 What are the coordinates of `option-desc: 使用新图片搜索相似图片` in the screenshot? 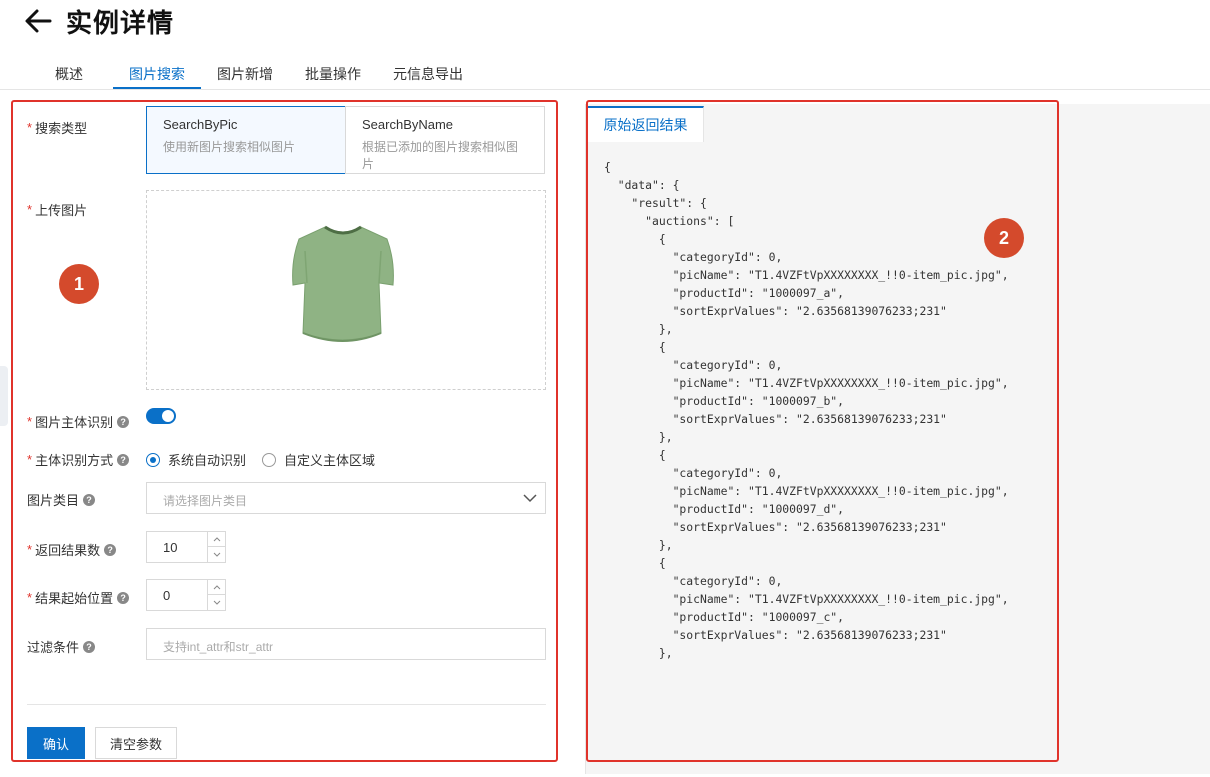 It's located at (229, 147).